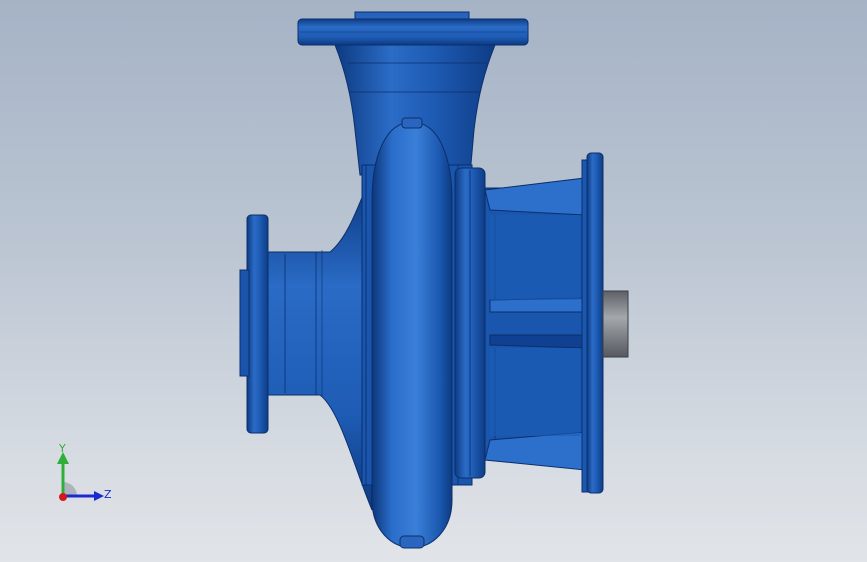 The height and width of the screenshot is (562, 867). Describe the element at coordinates (254, 324) in the screenshot. I see `suction-flange` at that location.